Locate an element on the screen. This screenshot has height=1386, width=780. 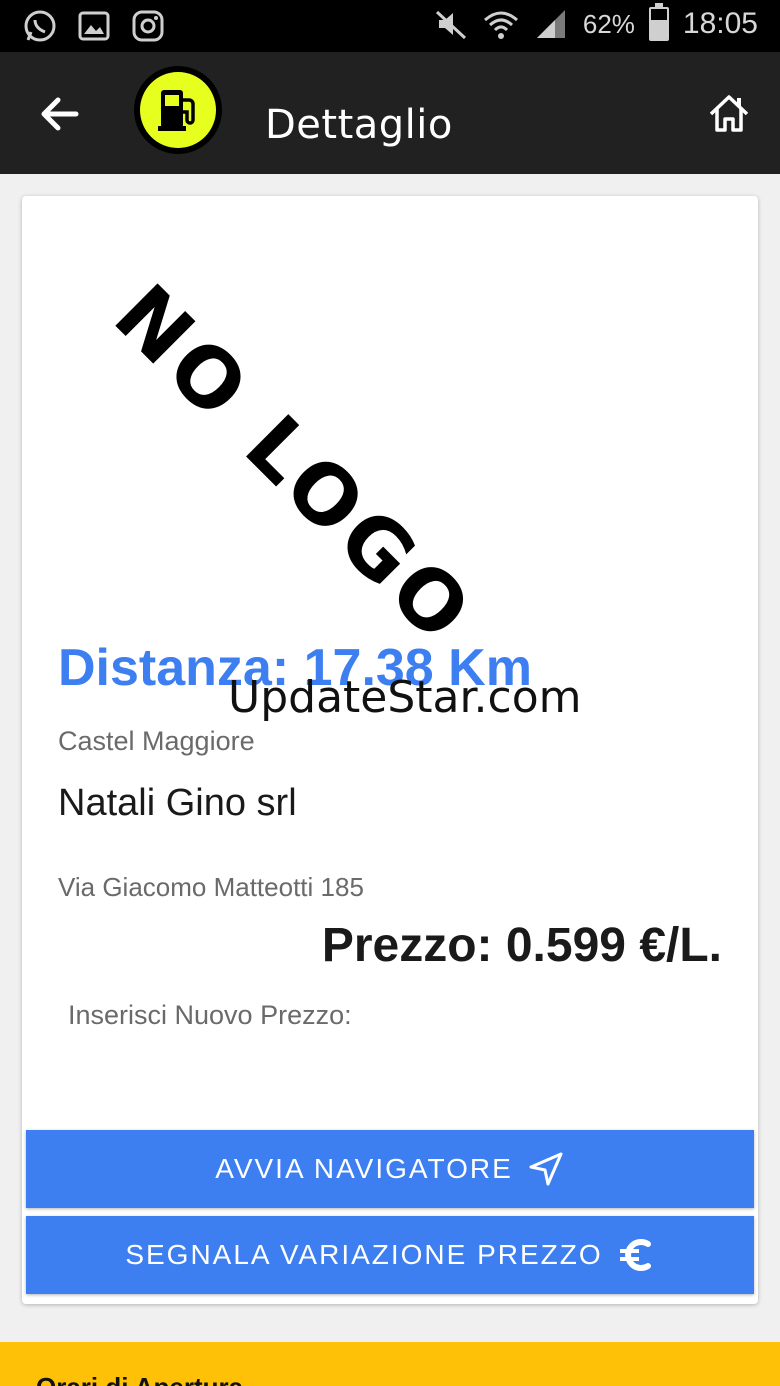
start-navigation-button: AVVIA NAVIGATORE is located at coordinates (390, 1169).